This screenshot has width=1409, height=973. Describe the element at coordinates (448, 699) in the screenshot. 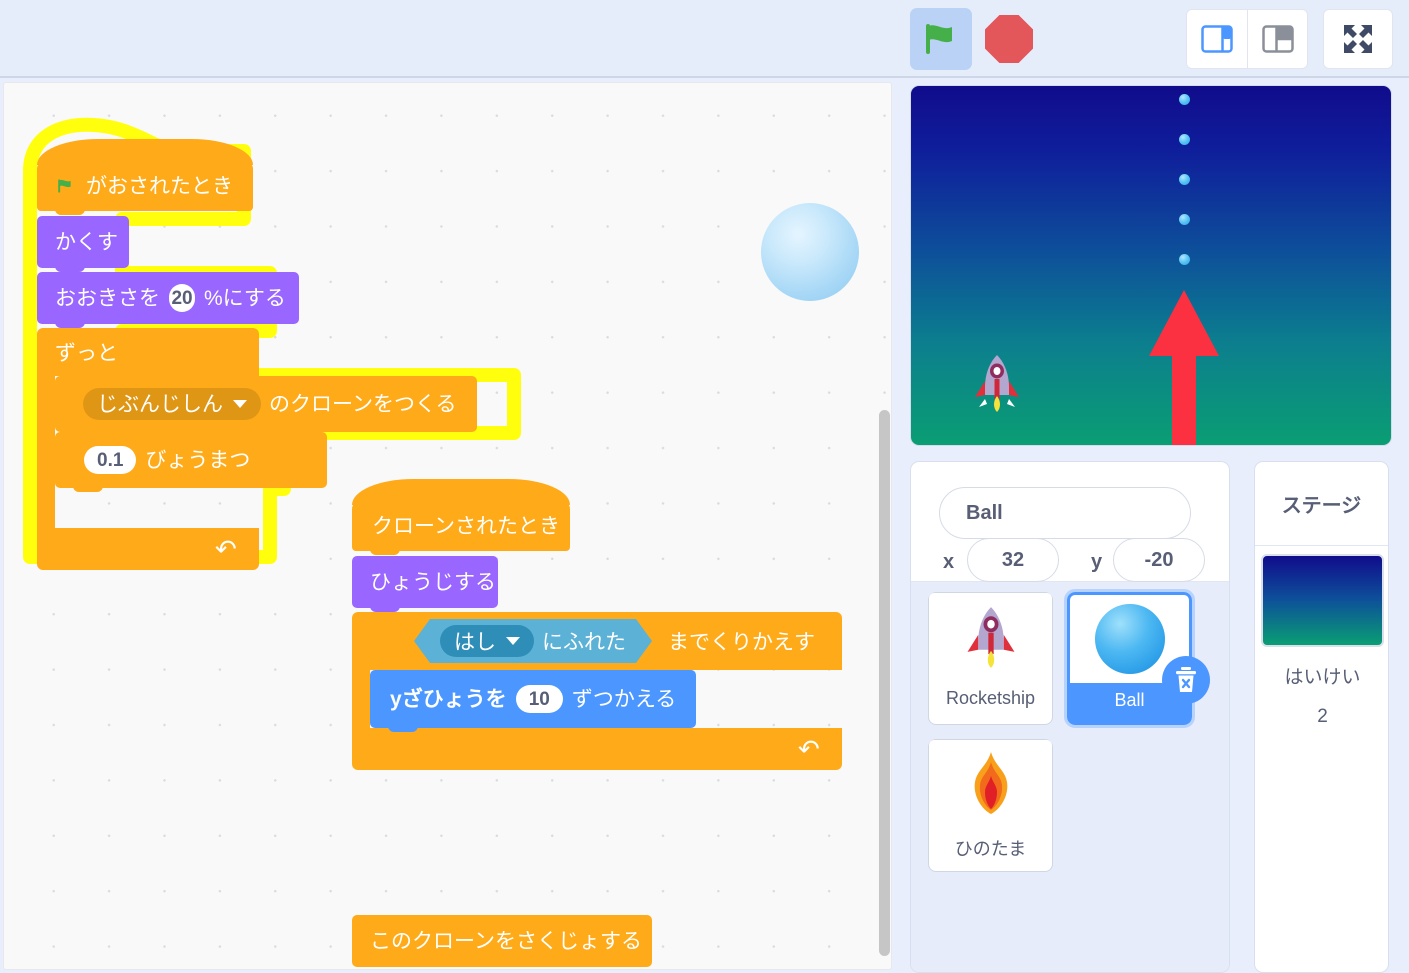

I see `block-label-prefix: yざひょうを` at that location.